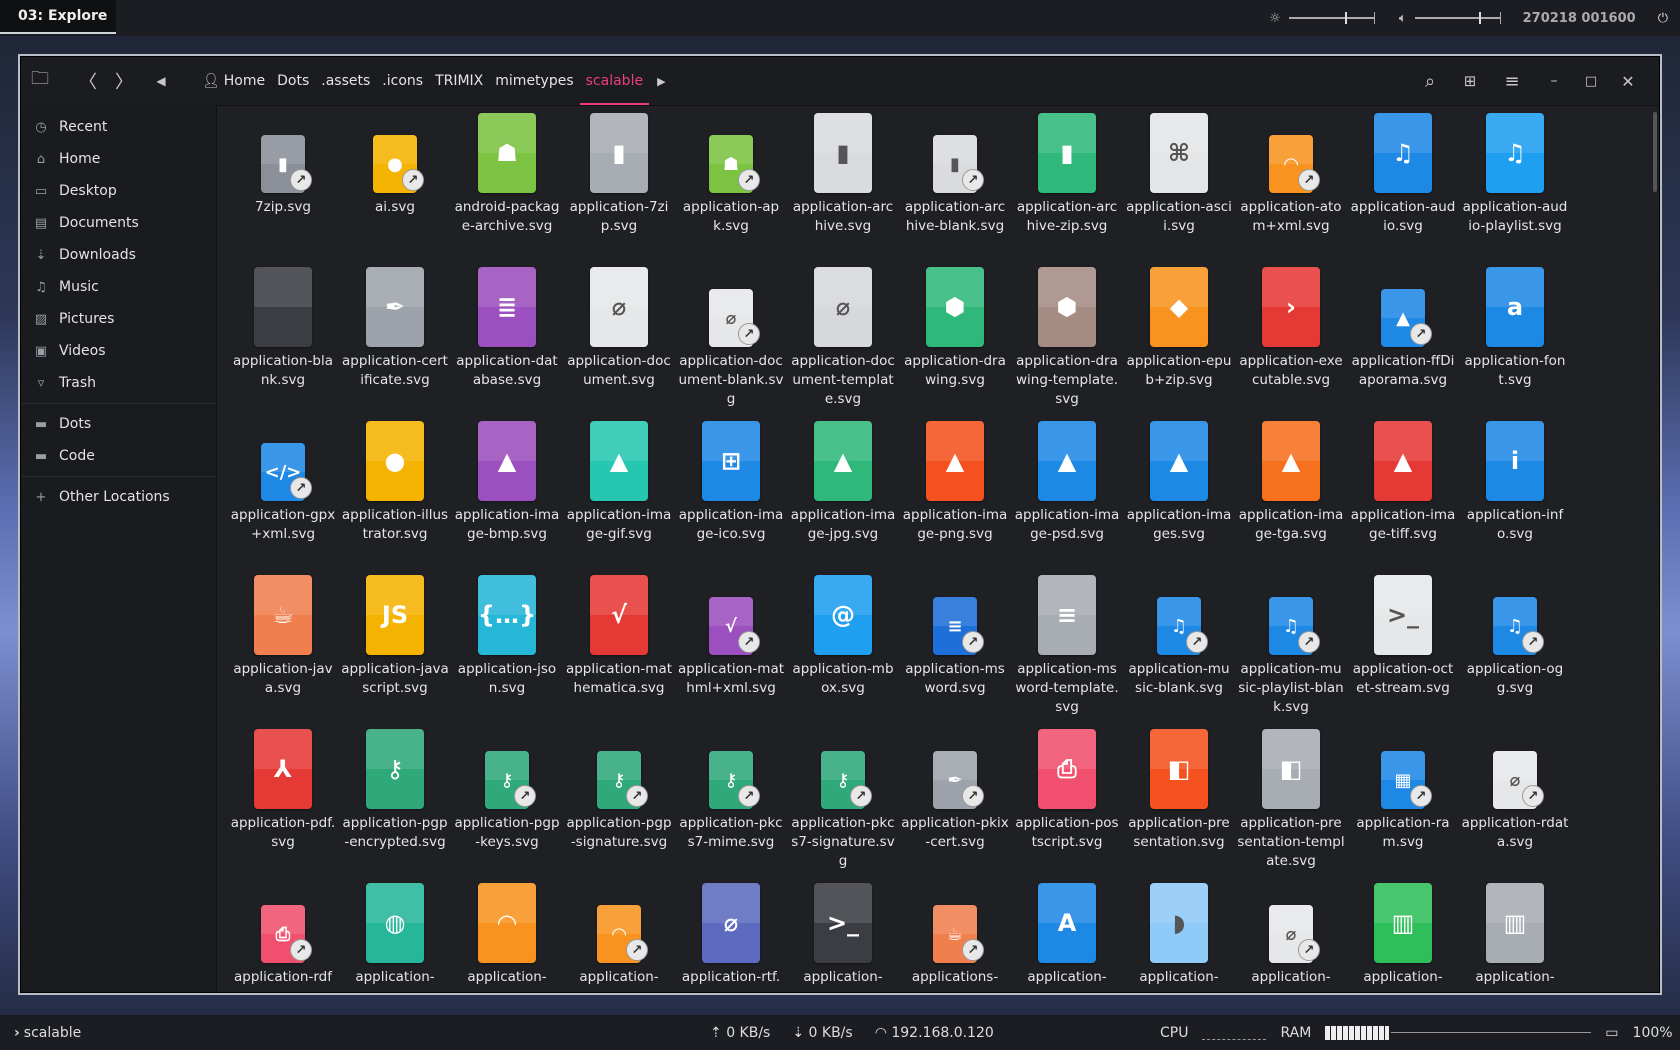 The height and width of the screenshot is (1050, 1680). I want to click on crumb-scalable: scalable, so click(614, 81).